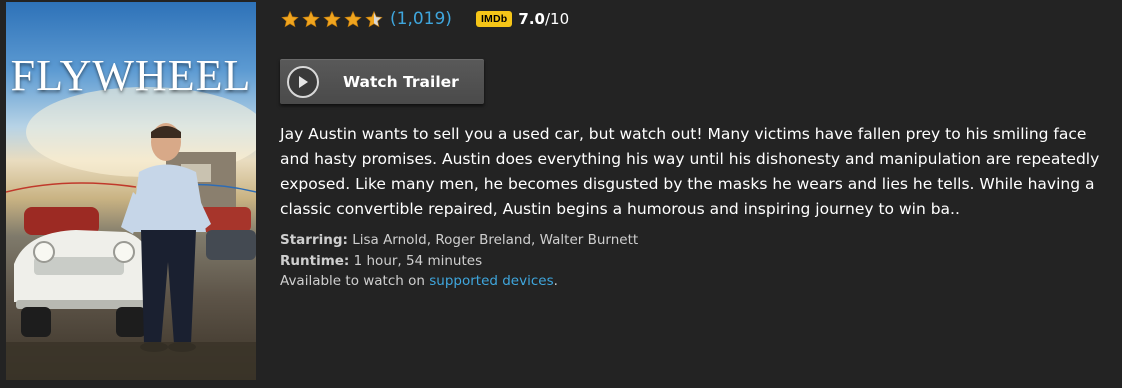  Describe the element at coordinates (557, 19) in the screenshot. I see `imdb-score-max: /10` at that location.